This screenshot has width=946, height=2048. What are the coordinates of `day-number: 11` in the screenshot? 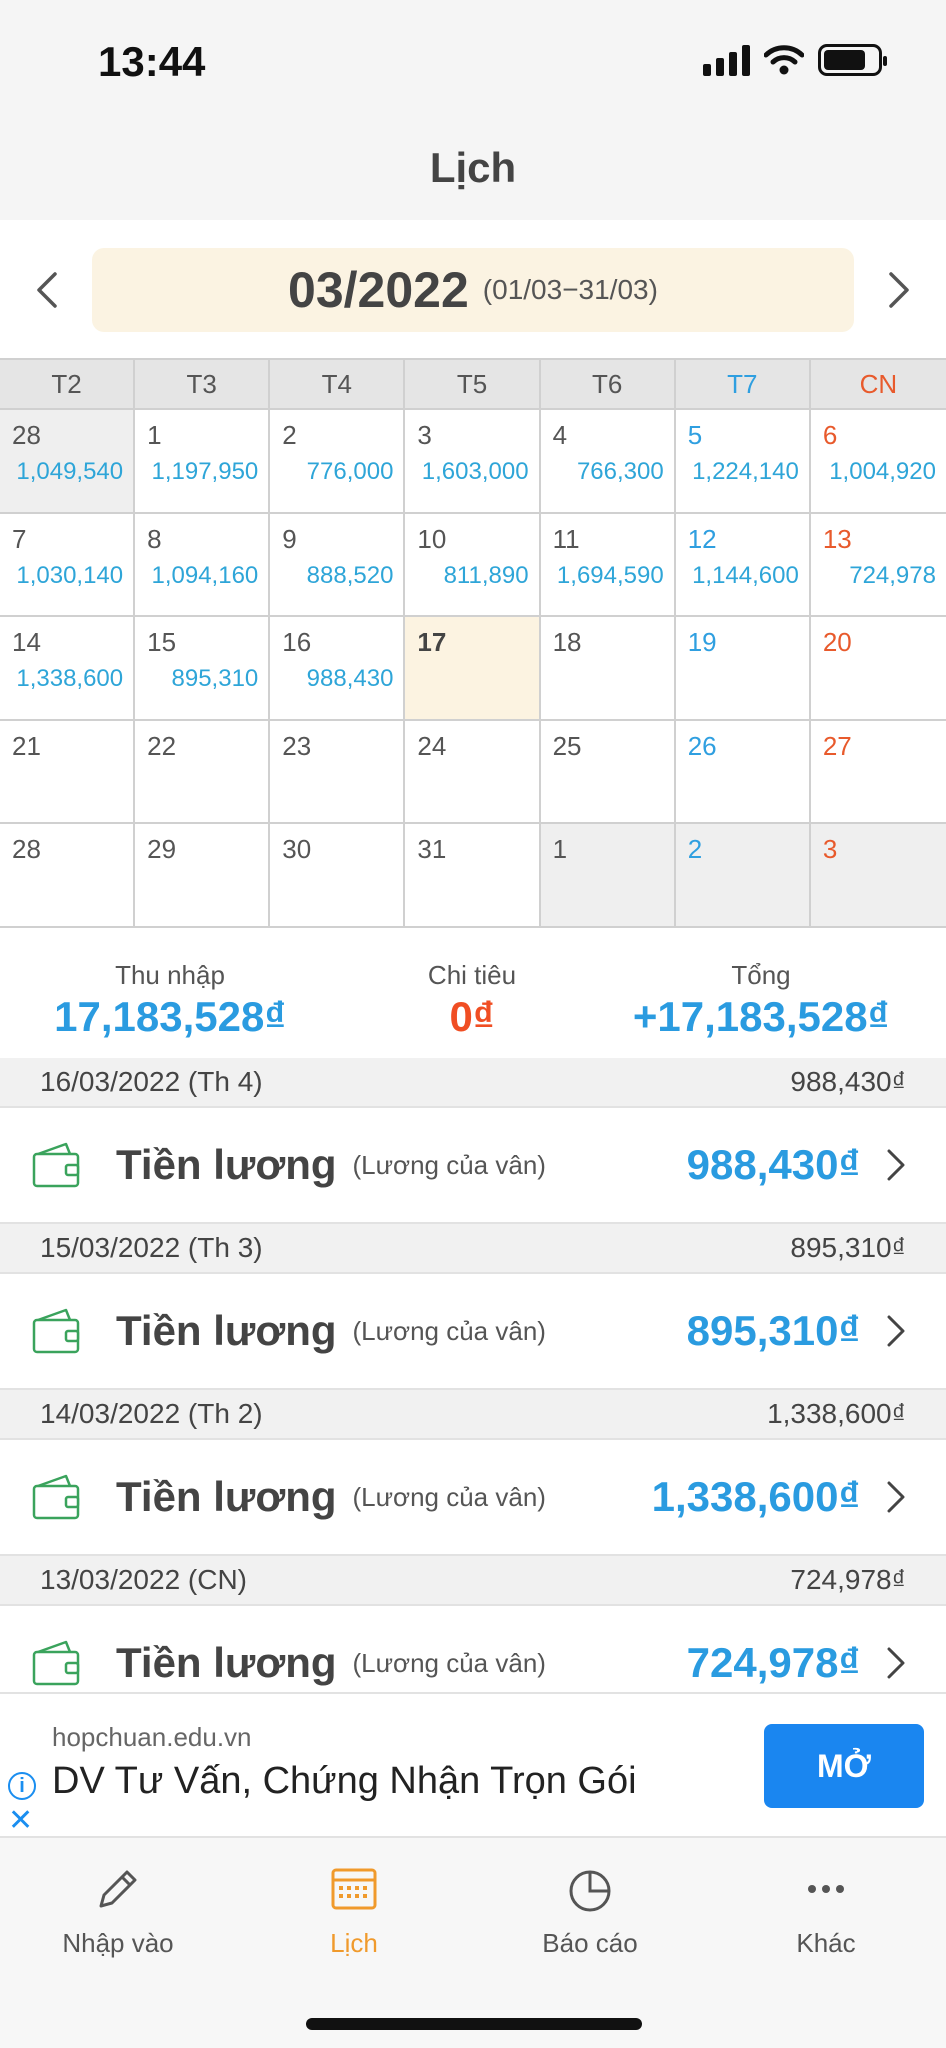 It's located at (566, 538).